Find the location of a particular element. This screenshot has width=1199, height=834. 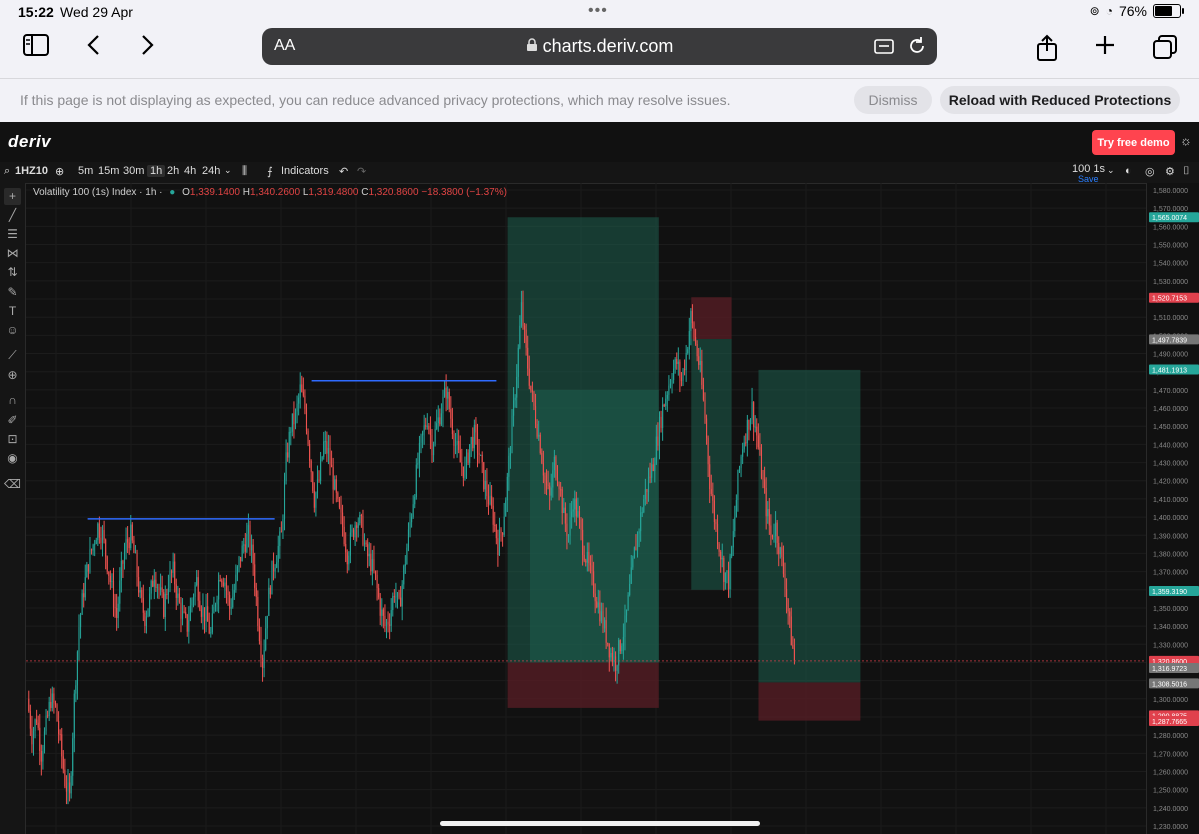

tf-30m: 30m is located at coordinates (133, 171).